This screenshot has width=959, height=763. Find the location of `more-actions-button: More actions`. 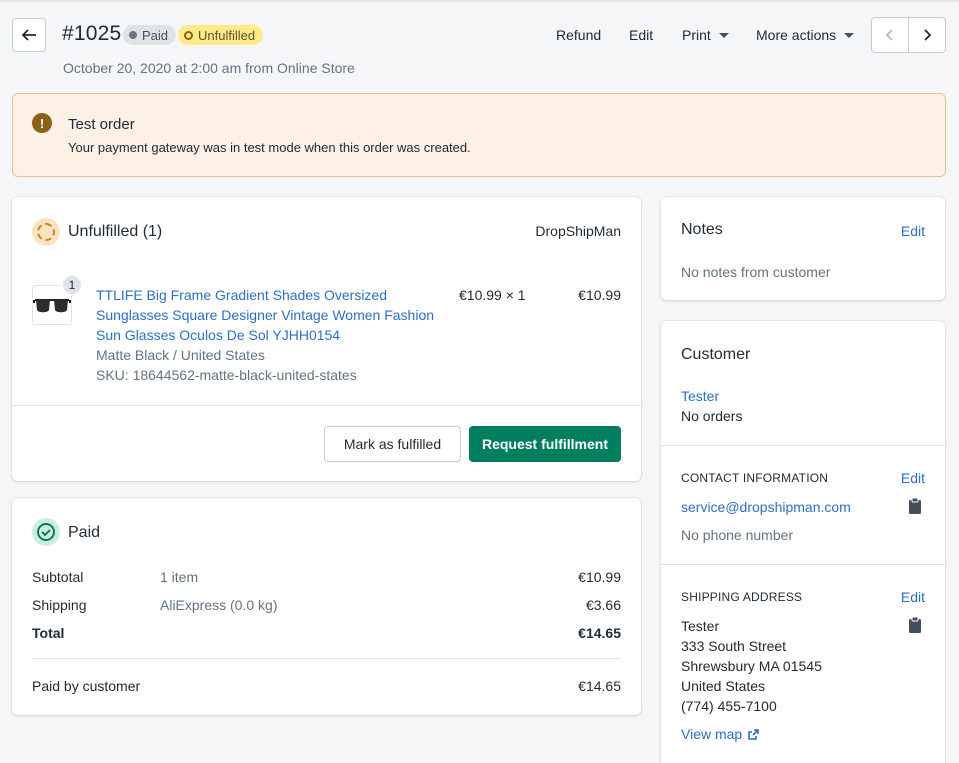

more-actions-button: More actions is located at coordinates (805, 35).